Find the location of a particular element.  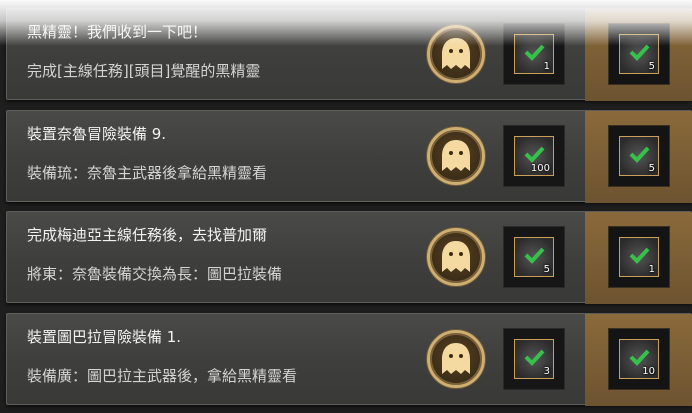

feather-quill-icon: 1 is located at coordinates (534, 54).